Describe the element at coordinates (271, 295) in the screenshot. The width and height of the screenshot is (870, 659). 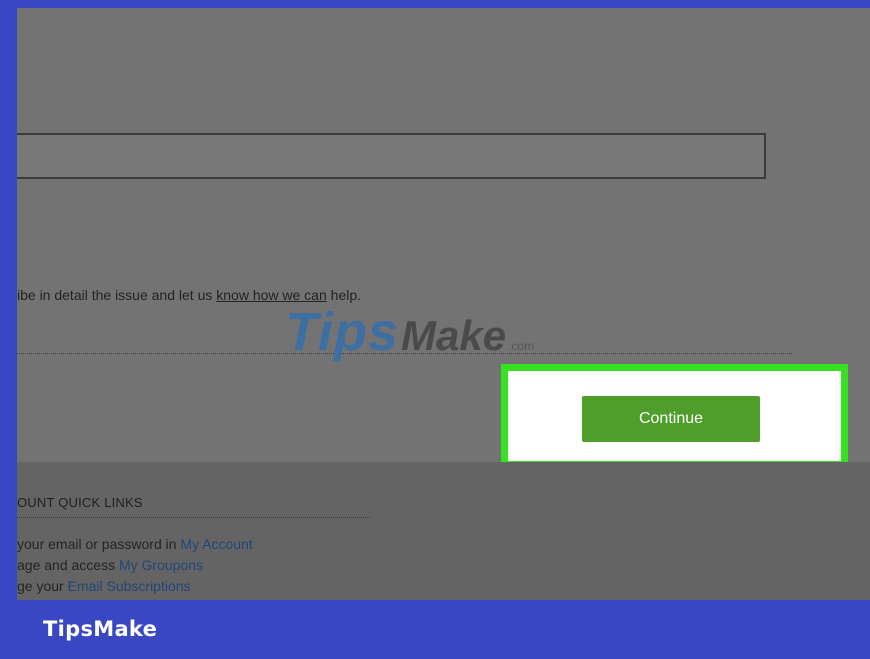
I see `help-text-link: know how we can` at that location.